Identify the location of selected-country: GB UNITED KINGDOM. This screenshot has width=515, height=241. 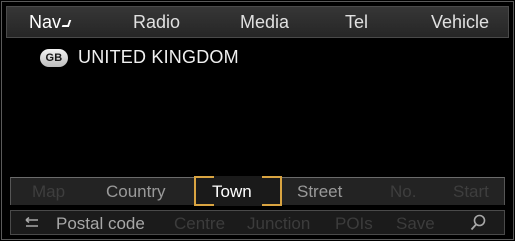
(139, 57).